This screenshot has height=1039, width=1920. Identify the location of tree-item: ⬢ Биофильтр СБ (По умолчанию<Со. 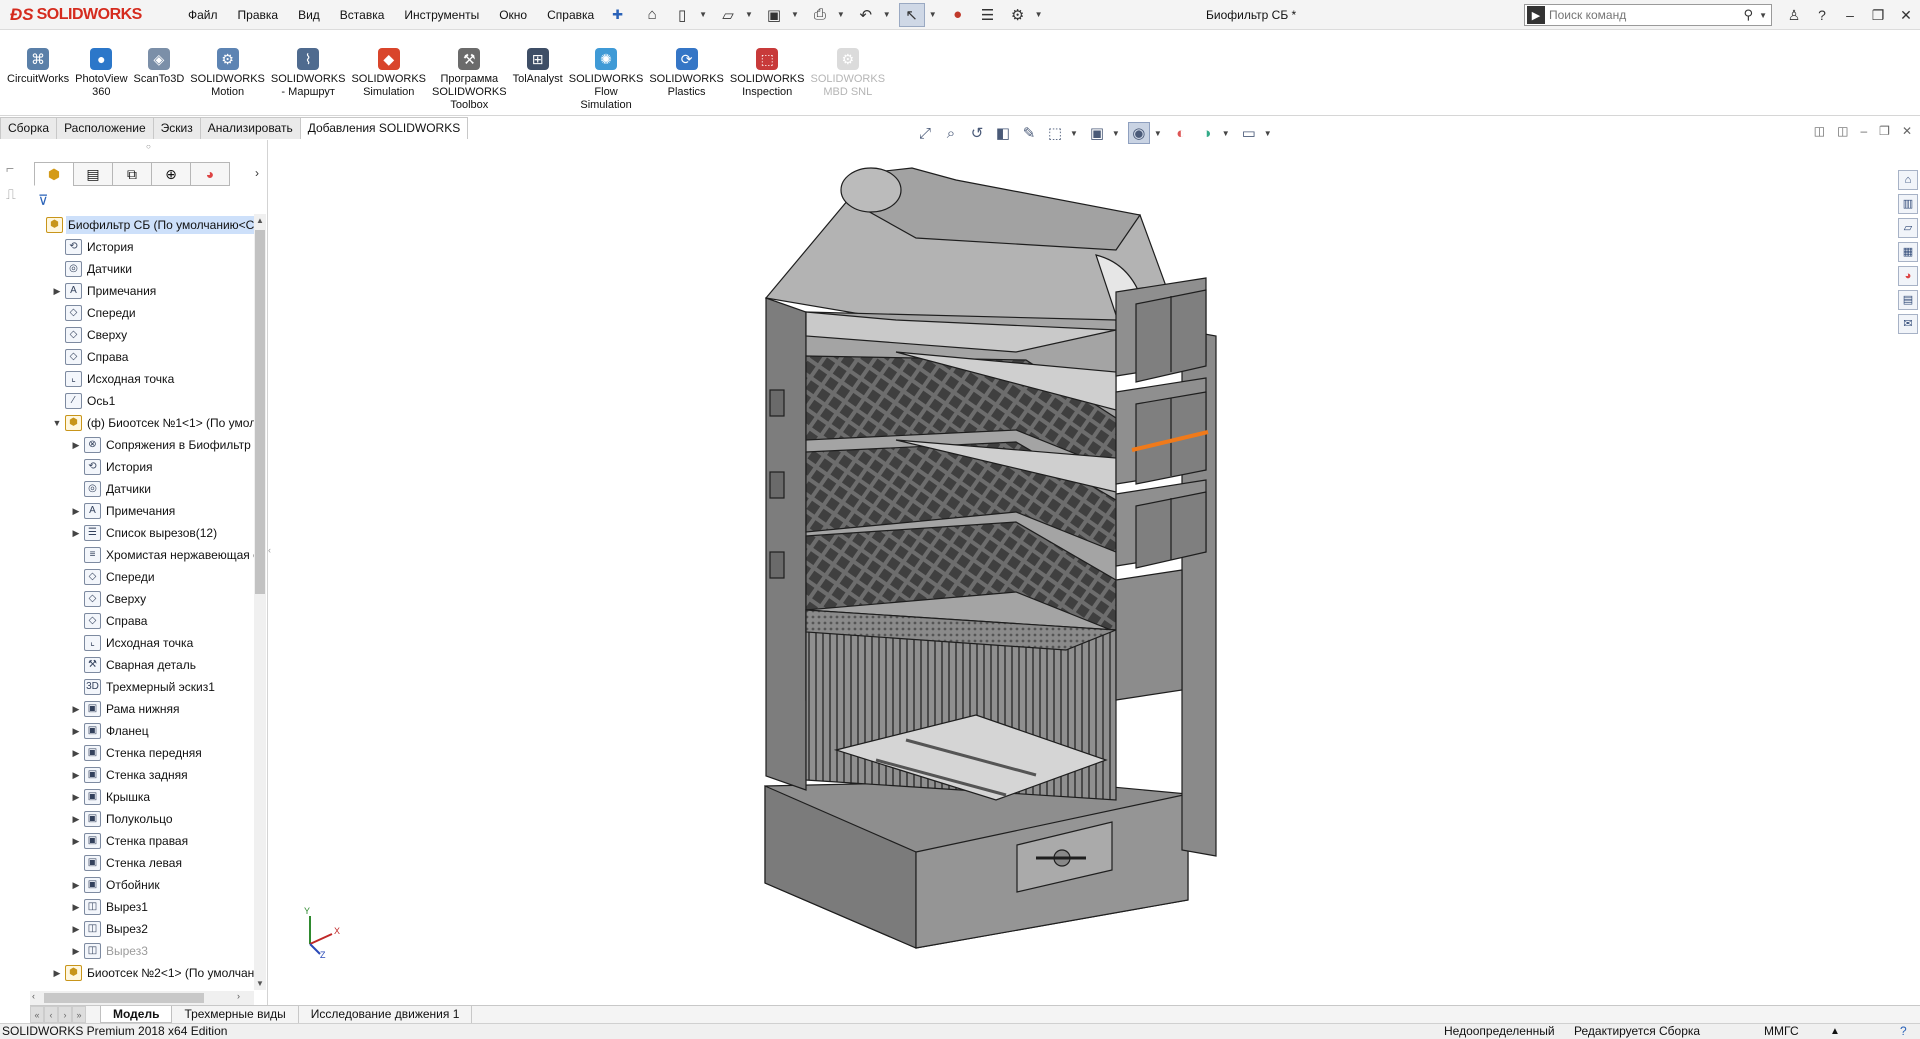
(142, 225).